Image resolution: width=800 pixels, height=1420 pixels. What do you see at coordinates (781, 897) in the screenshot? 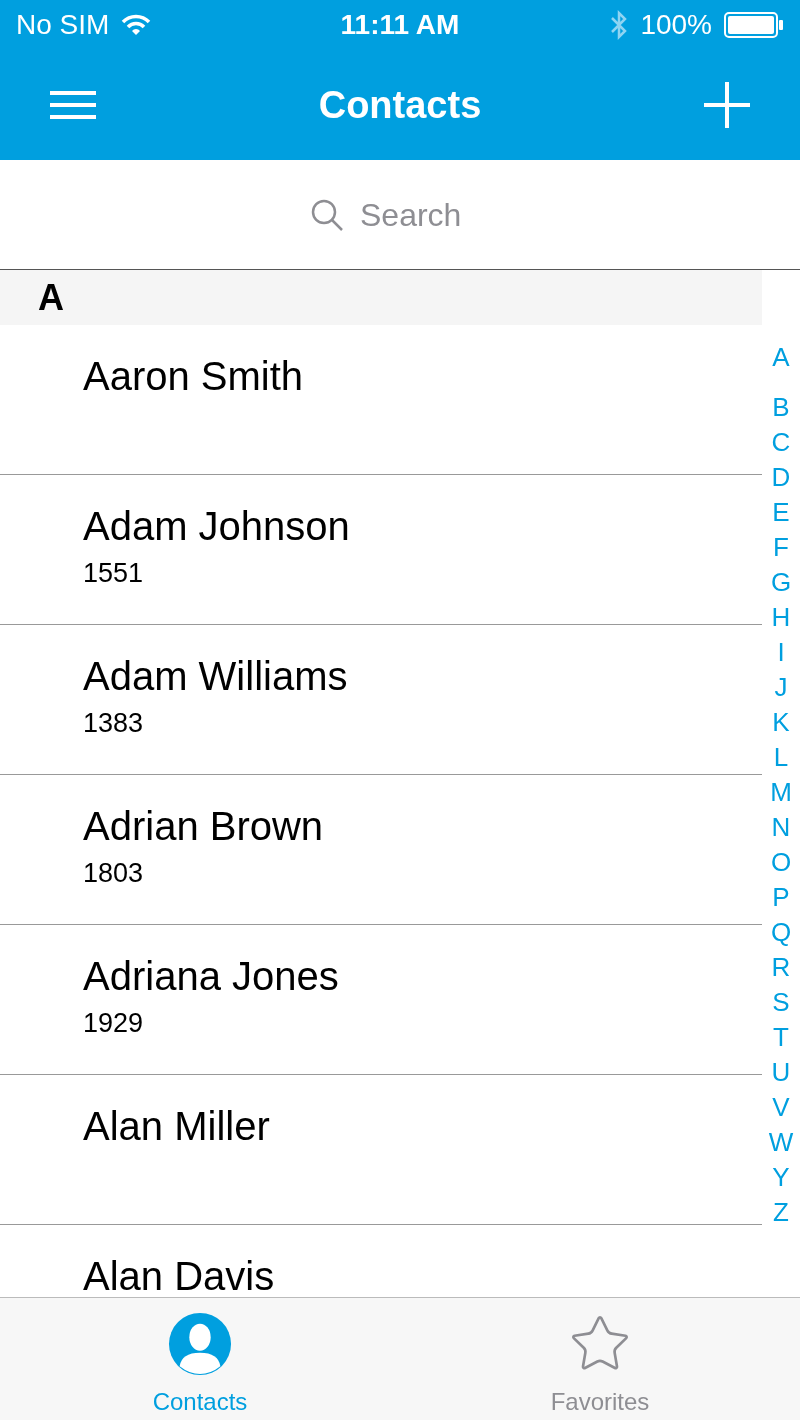
I see `index-letter: P` at bounding box center [781, 897].